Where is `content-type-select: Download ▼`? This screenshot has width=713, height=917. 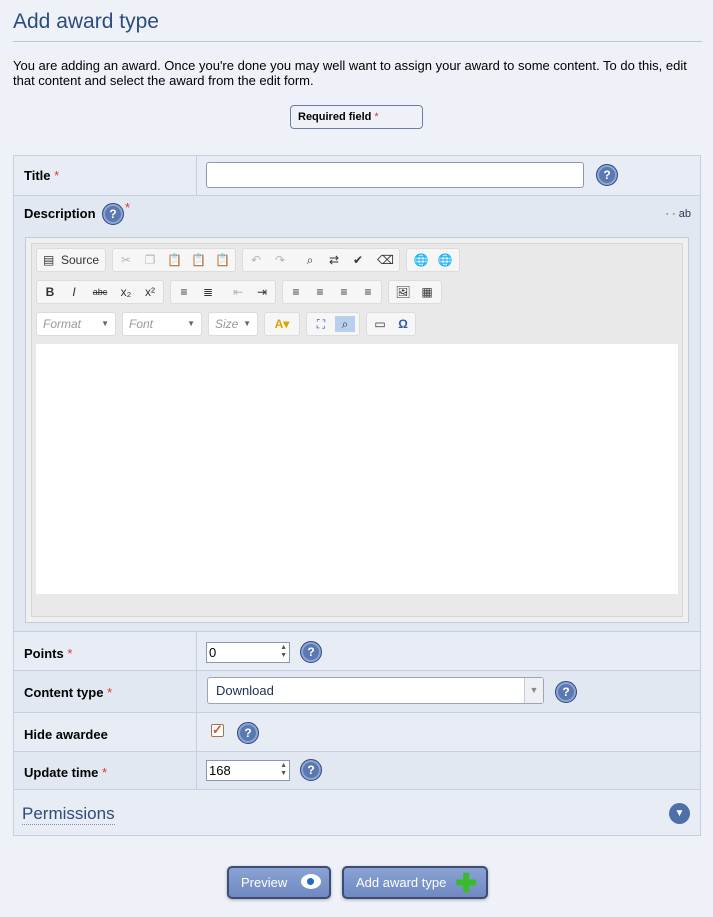 content-type-select: Download ▼ is located at coordinates (375, 690).